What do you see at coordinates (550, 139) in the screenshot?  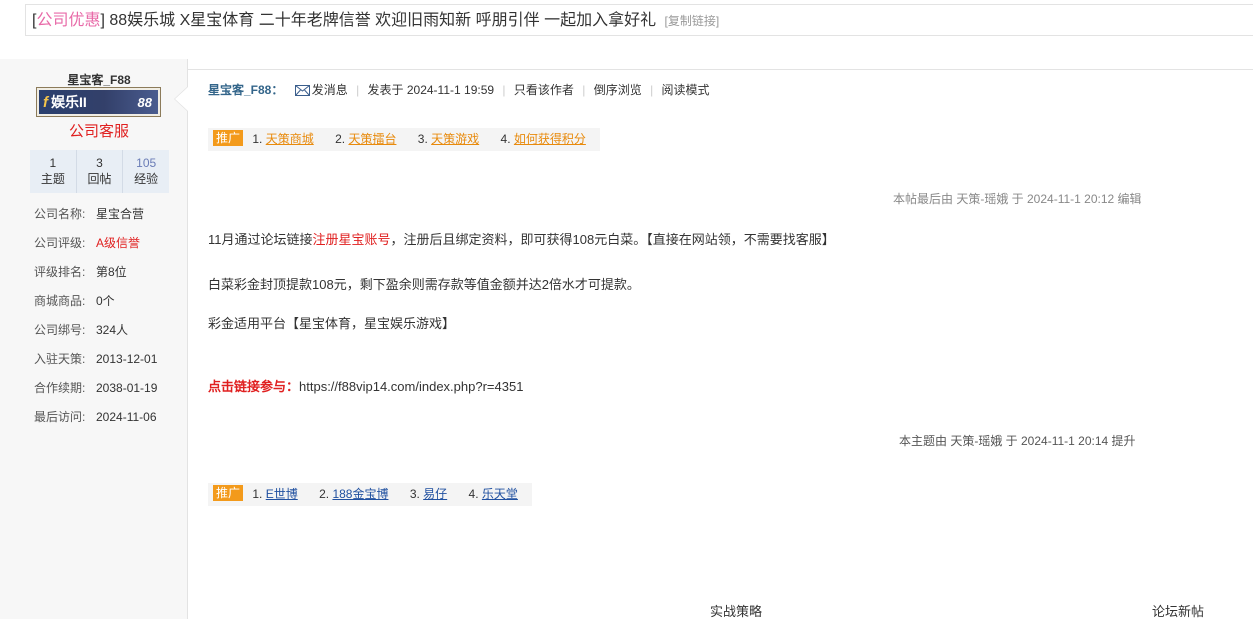 I see `promo-link: 如何获得积分` at bounding box center [550, 139].